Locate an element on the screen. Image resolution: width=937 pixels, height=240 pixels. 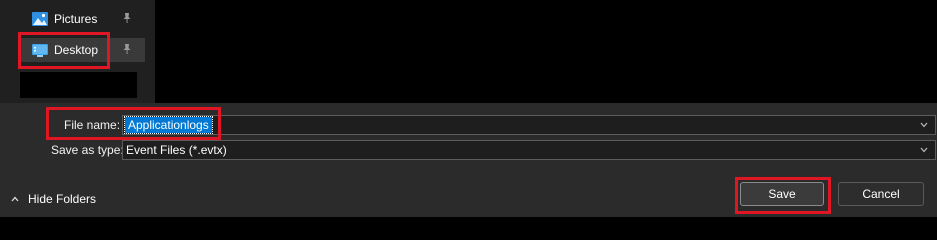
hide-folders-toggle: Hide Folders is located at coordinates (53, 199).